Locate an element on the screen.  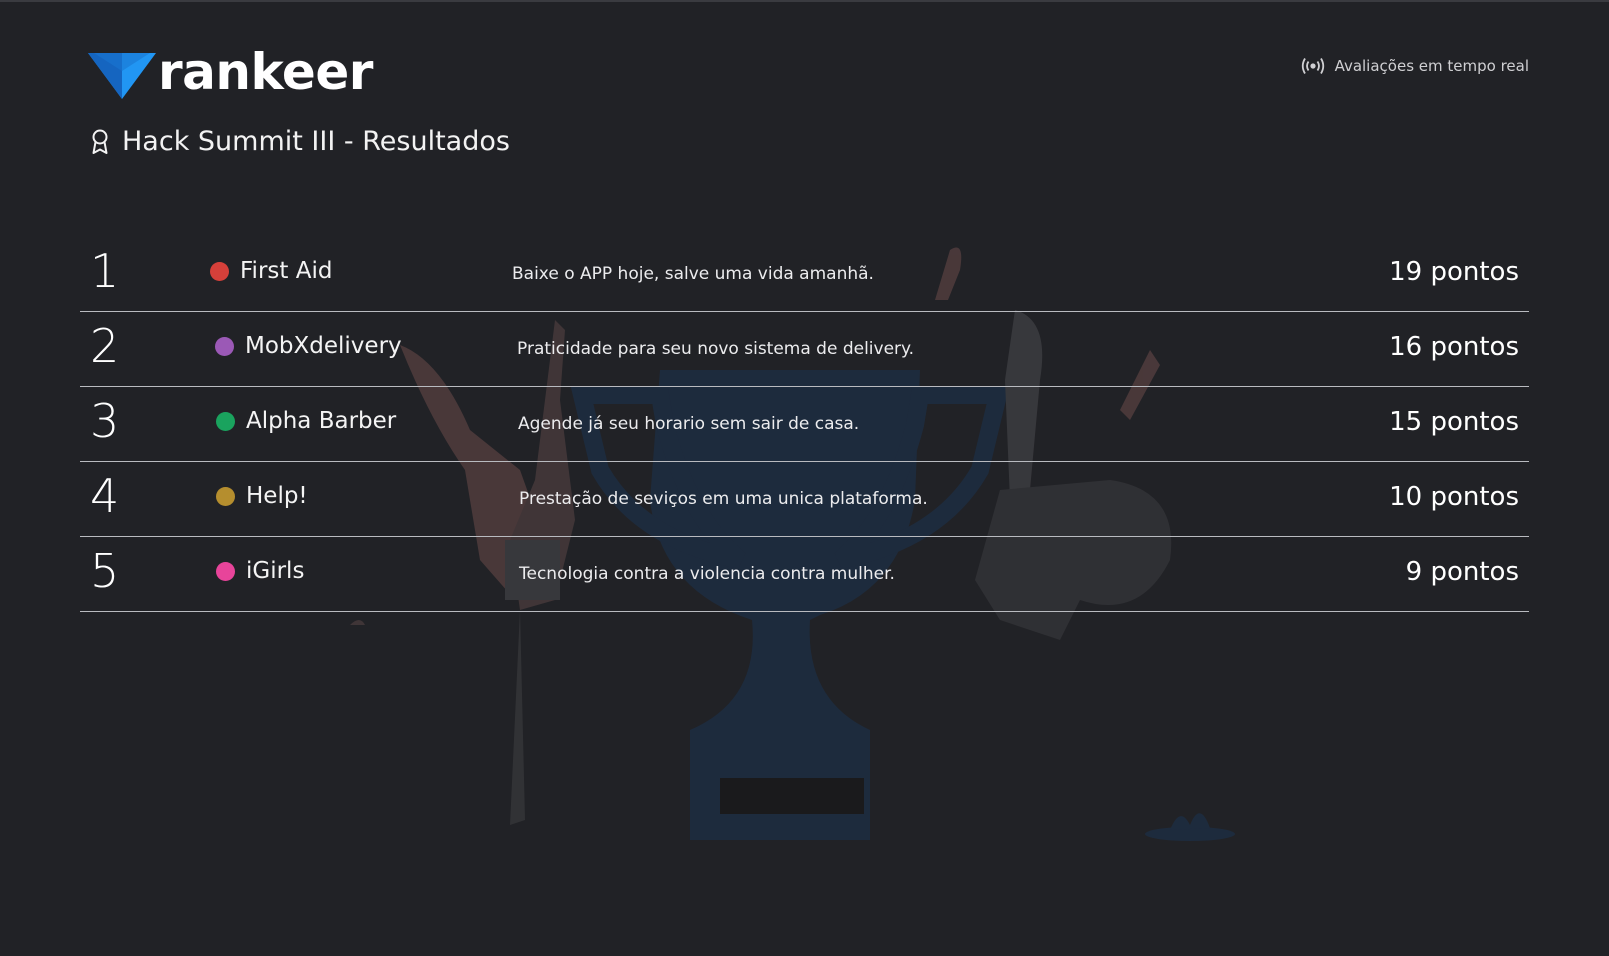
award-icon is located at coordinates (100, 141).